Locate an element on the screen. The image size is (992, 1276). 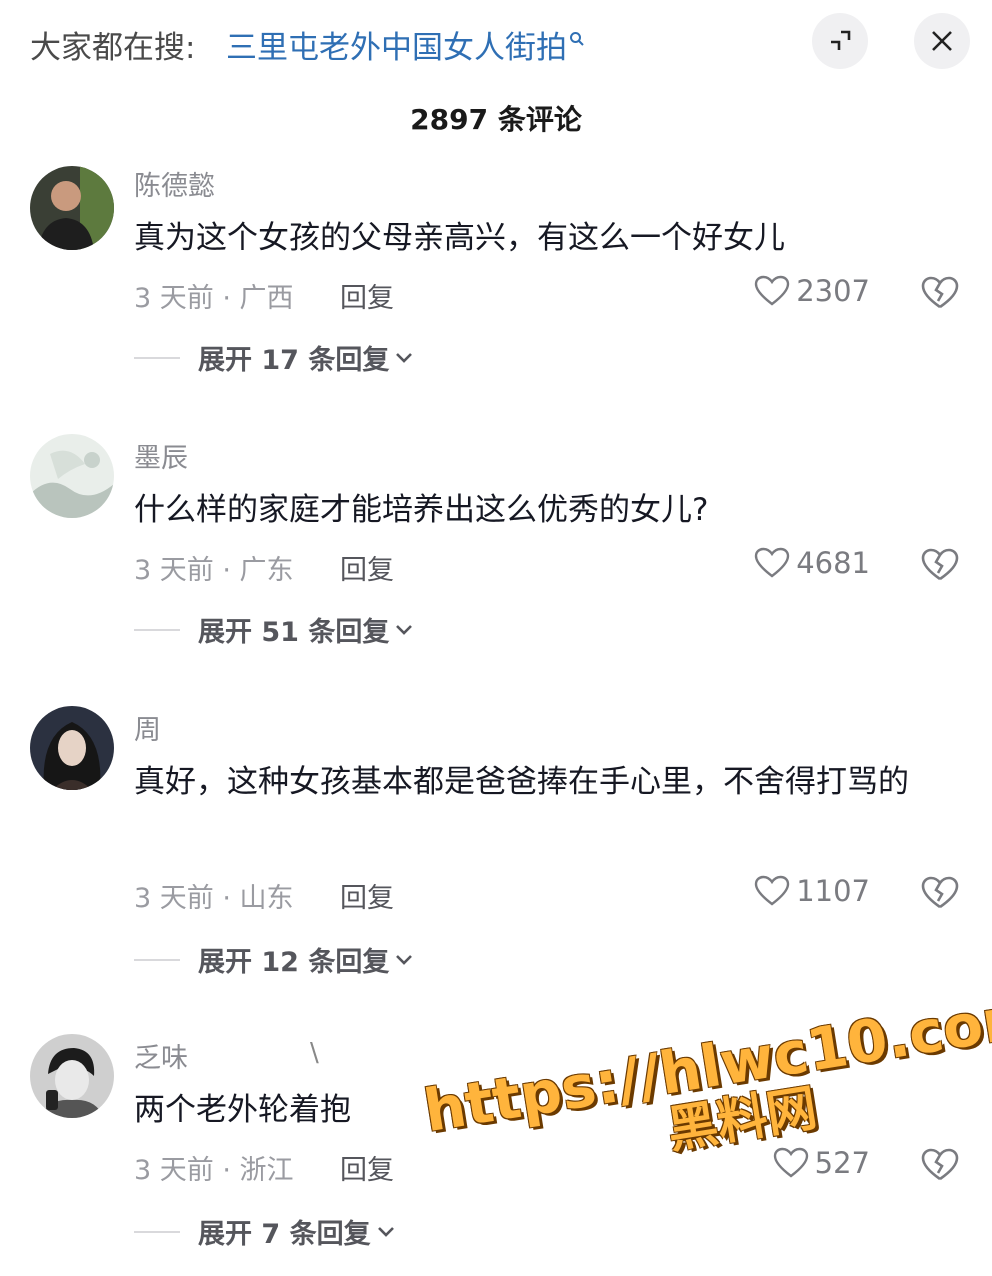
comment-text: 真为这个女孩的父母亲高兴，有这么一个好女儿 is located at coordinates (459, 238).